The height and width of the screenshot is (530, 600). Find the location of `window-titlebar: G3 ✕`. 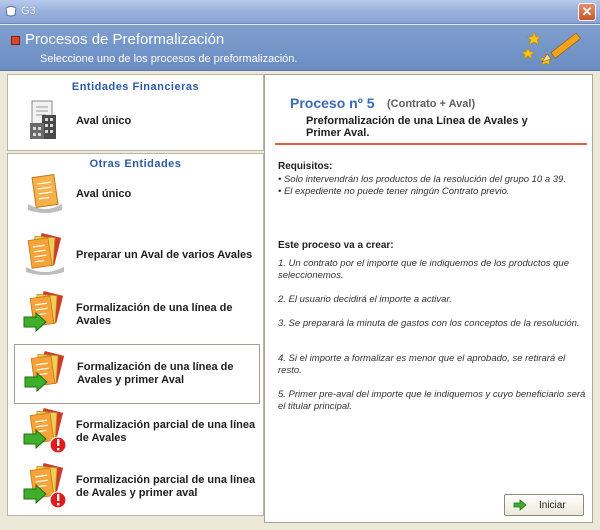

window-titlebar: G3 ✕ is located at coordinates (300, 12).